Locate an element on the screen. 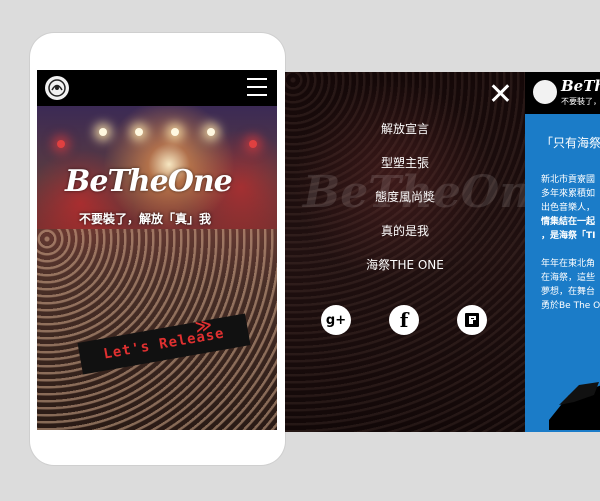 The image size is (600, 501). google-plus-icon: g+ is located at coordinates (336, 320).